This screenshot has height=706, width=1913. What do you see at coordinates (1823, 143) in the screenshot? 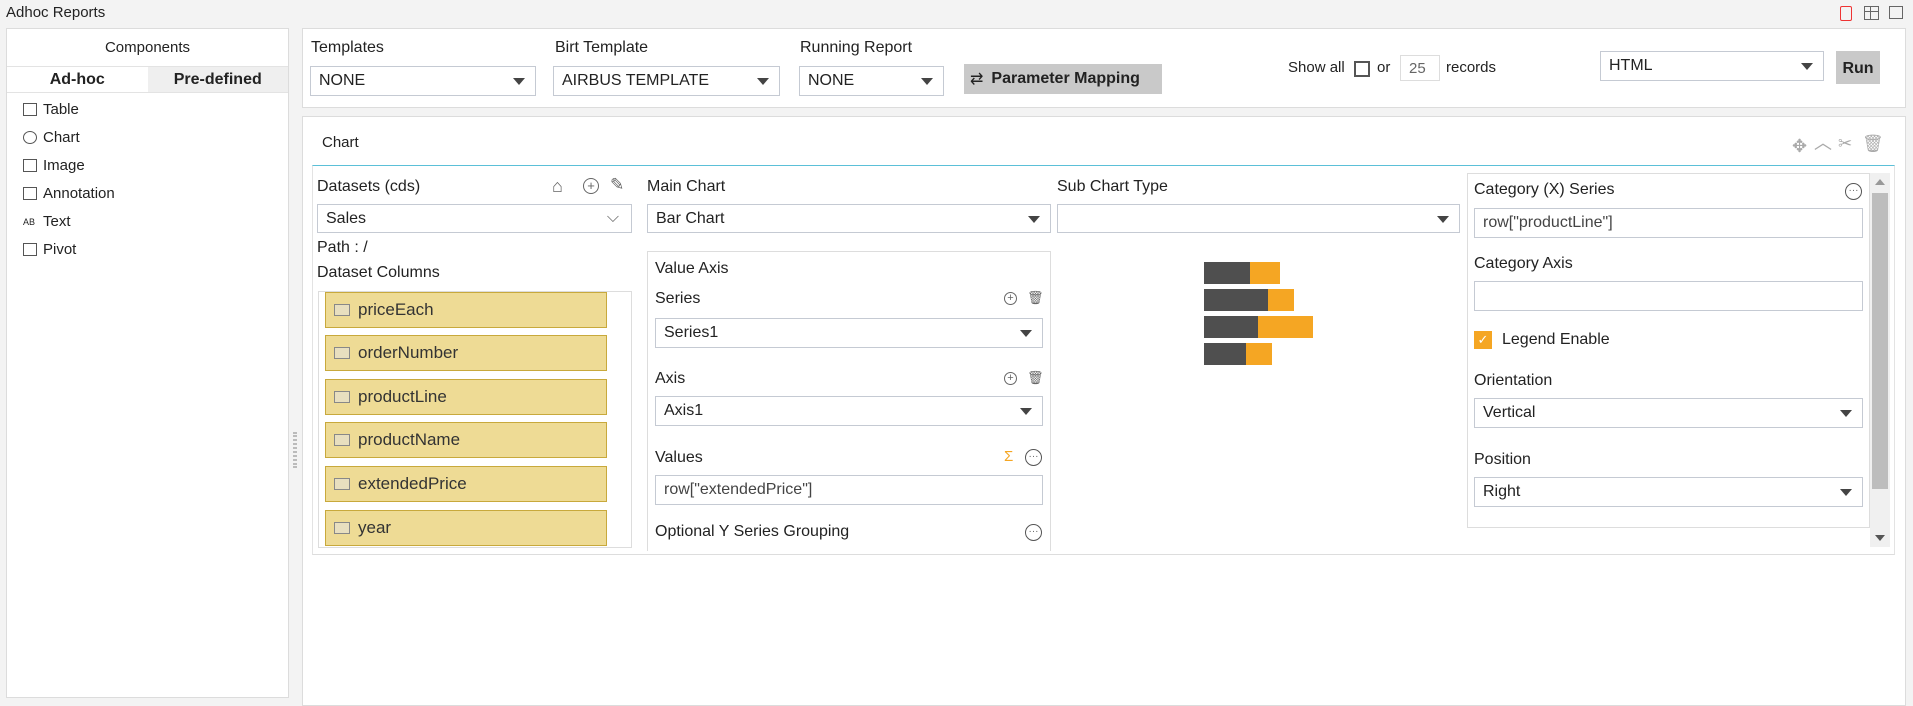
I see `collapse-icon: ︿` at bounding box center [1823, 143].